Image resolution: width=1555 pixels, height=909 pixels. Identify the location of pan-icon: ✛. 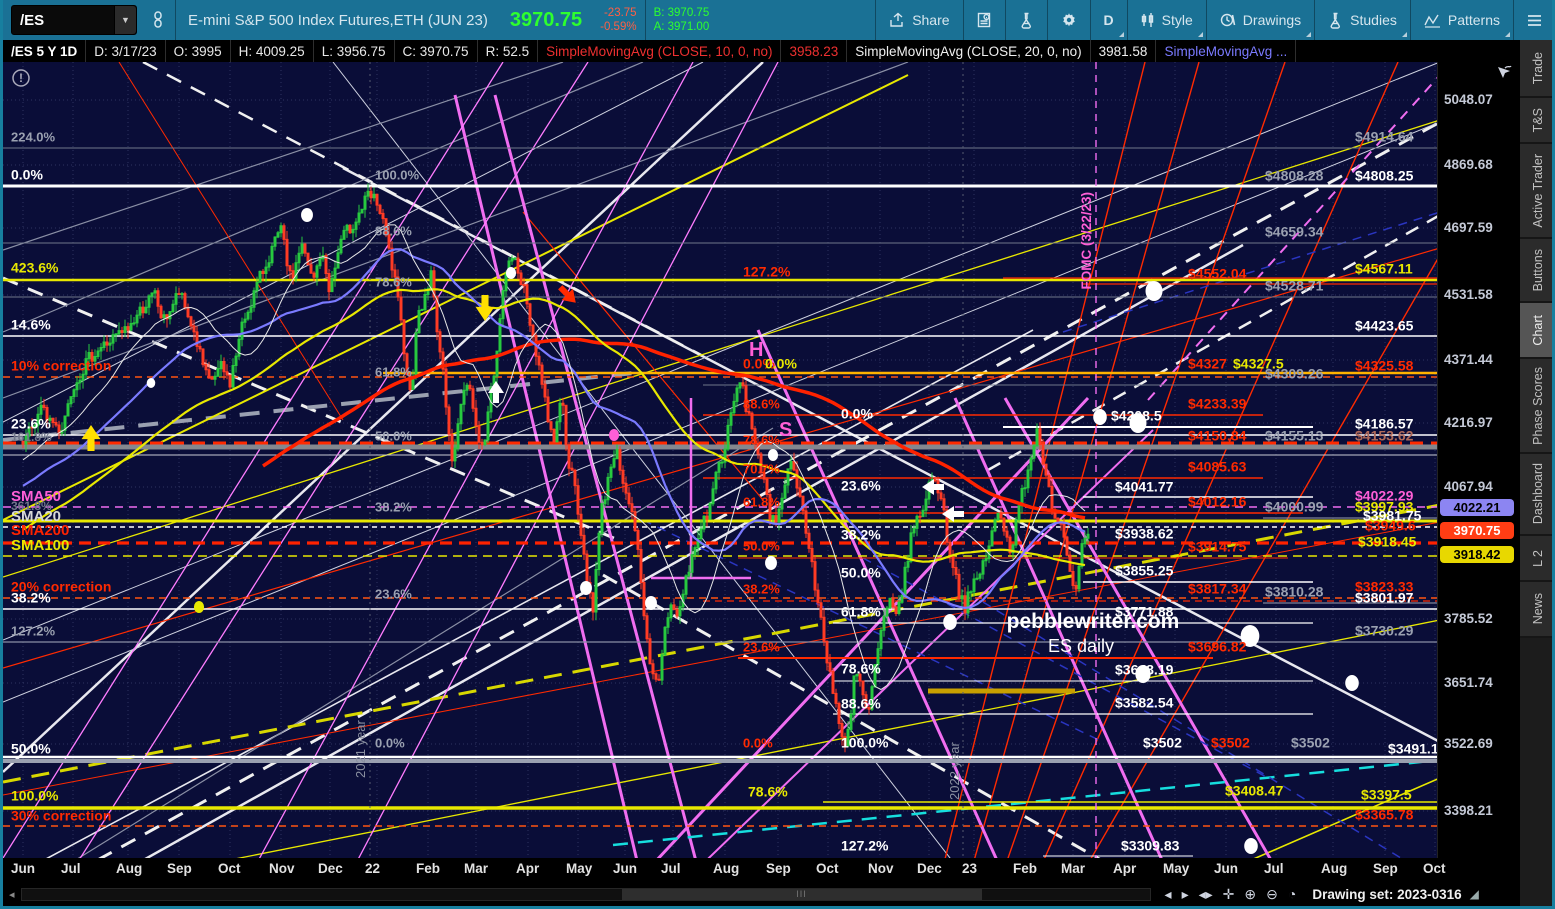
(1229, 894).